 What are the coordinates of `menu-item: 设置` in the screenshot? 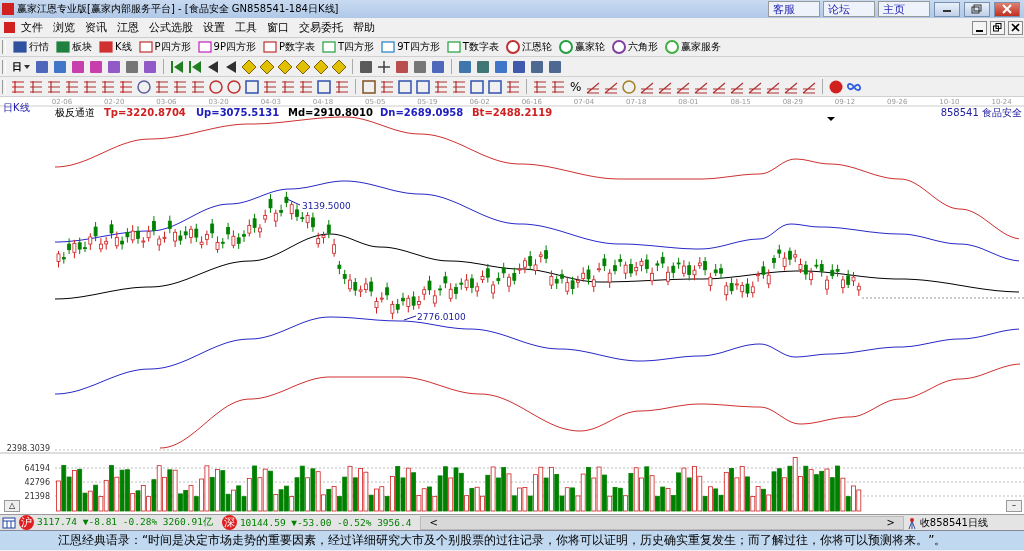 It's located at (214, 27).